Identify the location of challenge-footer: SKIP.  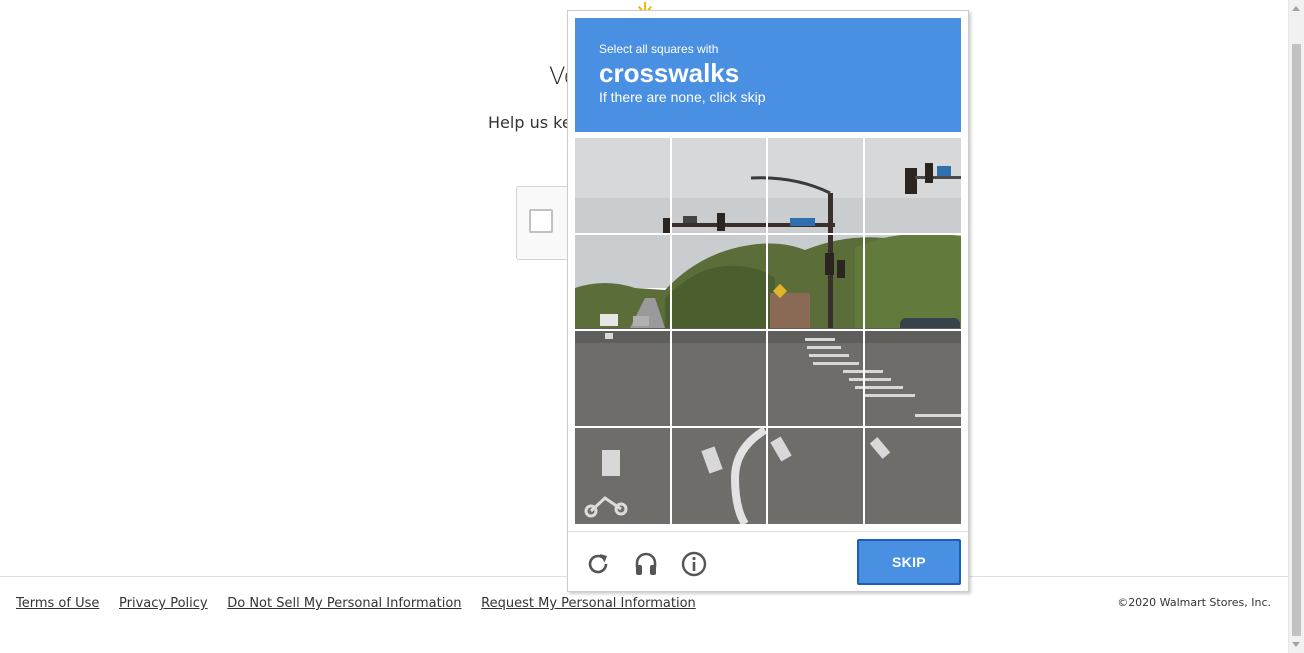
(768, 561).